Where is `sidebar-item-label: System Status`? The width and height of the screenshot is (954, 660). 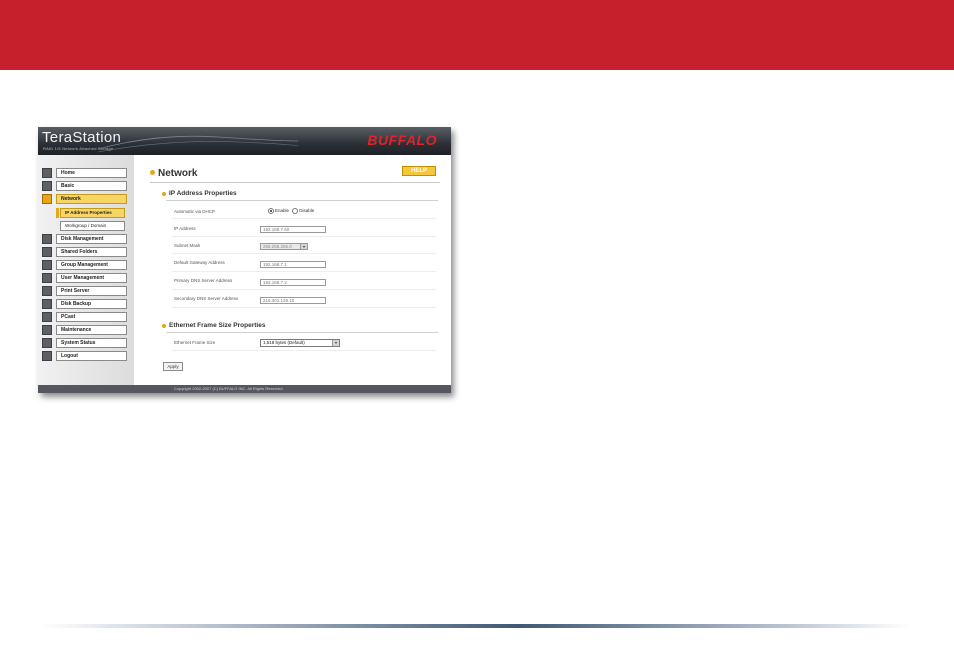 sidebar-item-label: System Status is located at coordinates (91, 343).